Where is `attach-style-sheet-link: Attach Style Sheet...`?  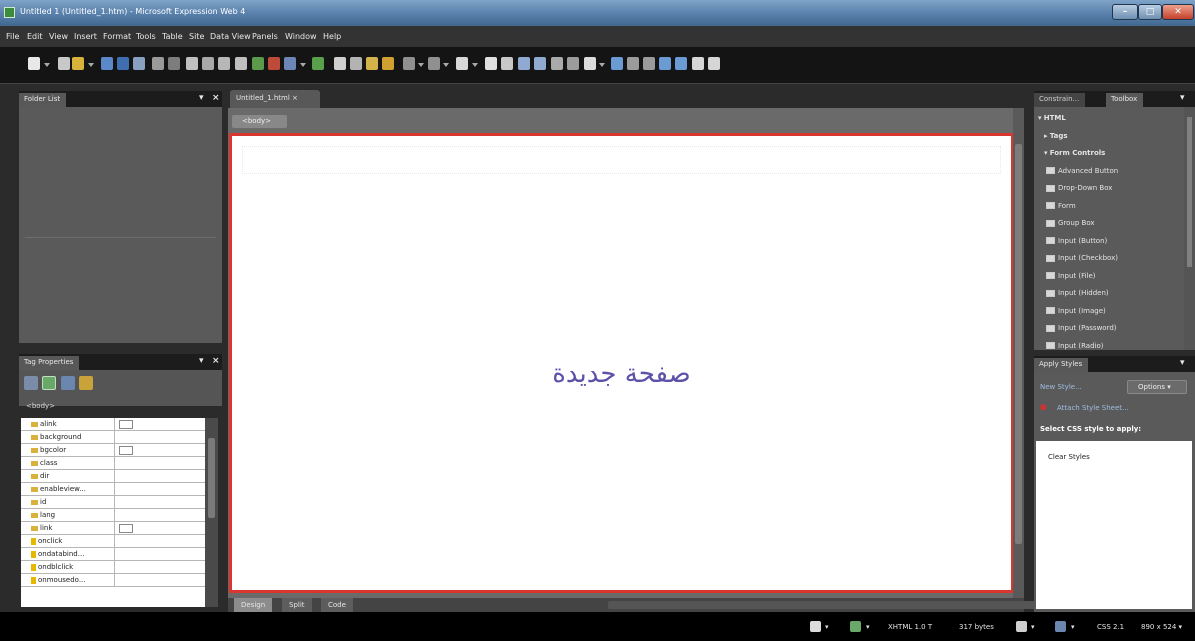 attach-style-sheet-link: Attach Style Sheet... is located at coordinates (1093, 408).